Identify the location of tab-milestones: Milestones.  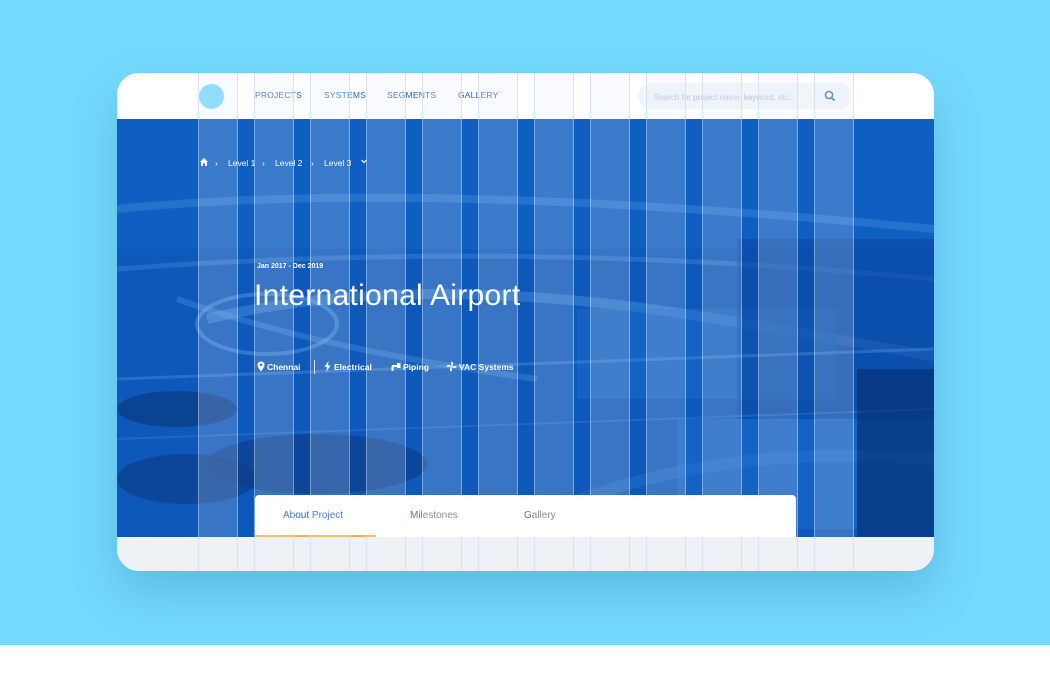
(434, 515).